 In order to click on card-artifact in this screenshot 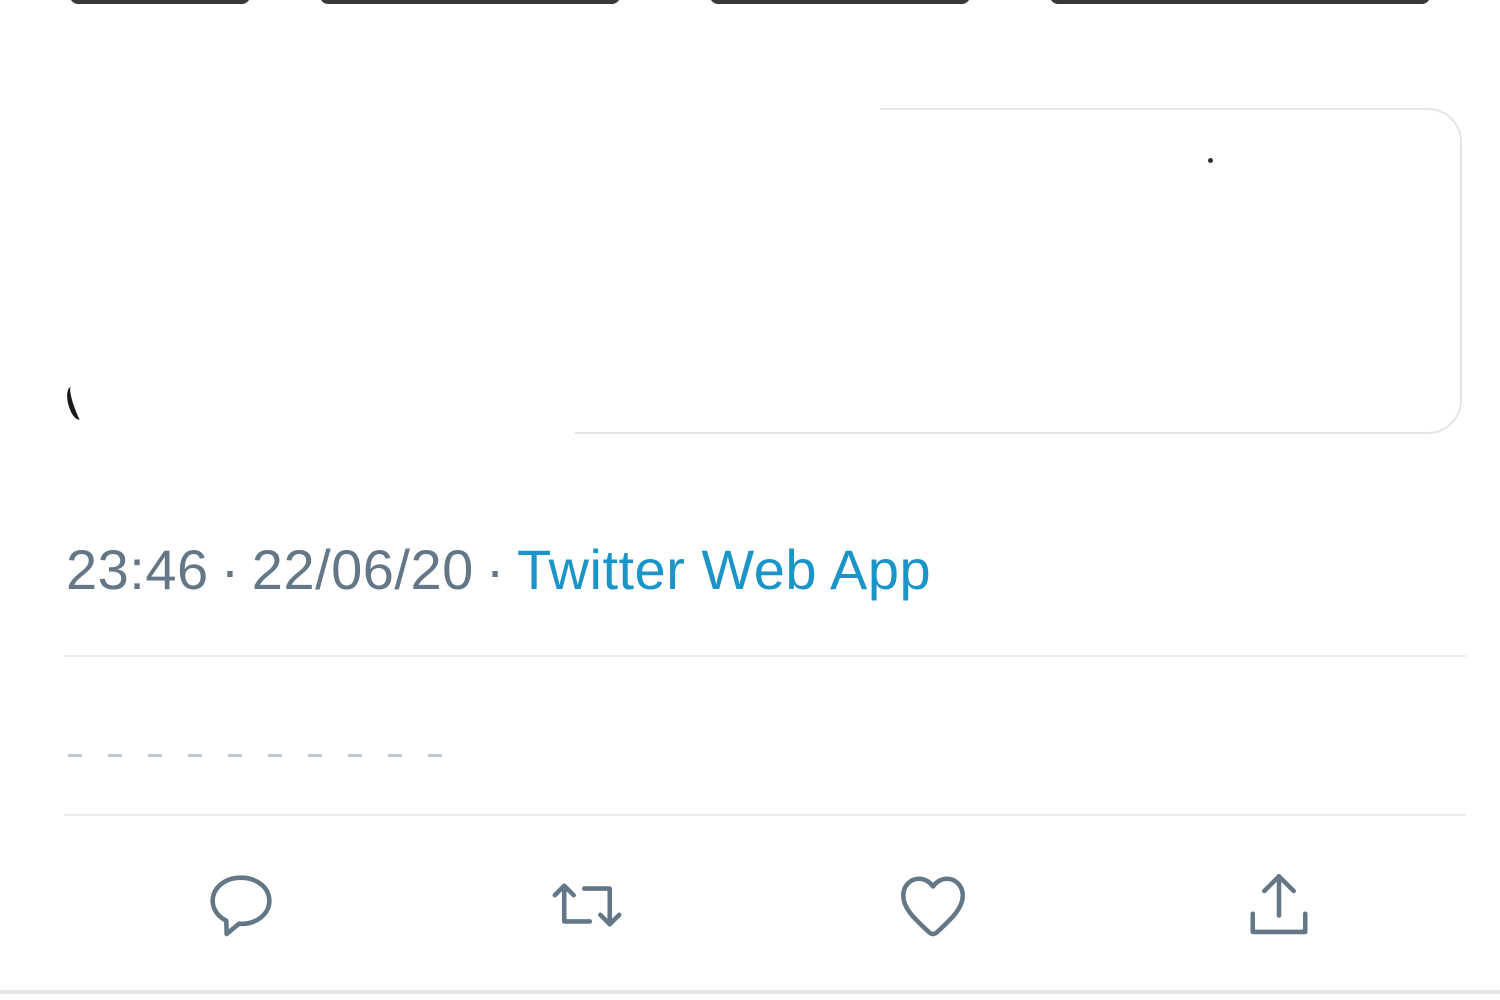, I will do `click(1210, 160)`.